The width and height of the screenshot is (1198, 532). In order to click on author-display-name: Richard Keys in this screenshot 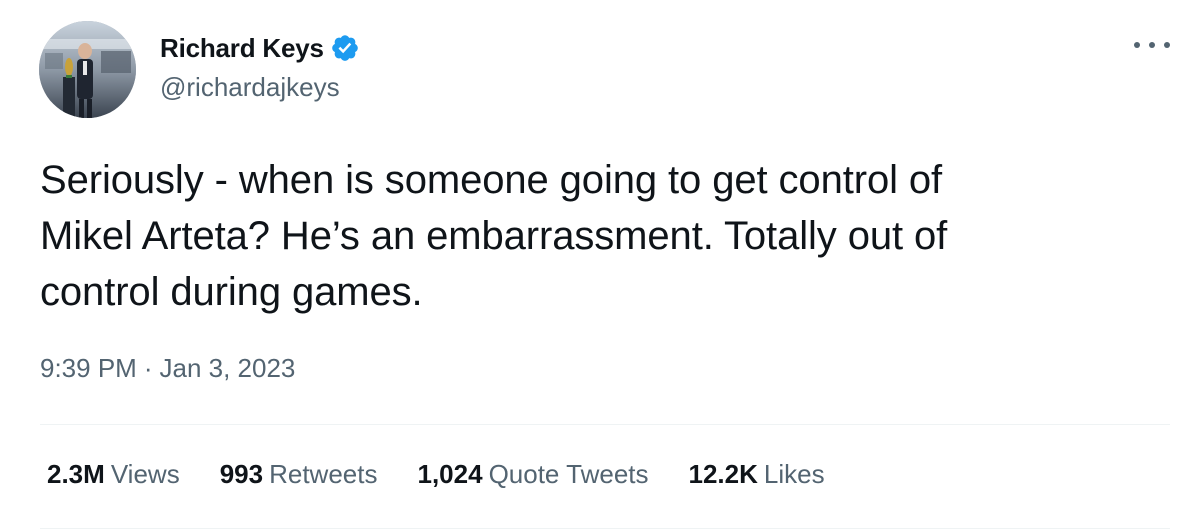, I will do `click(242, 48)`.